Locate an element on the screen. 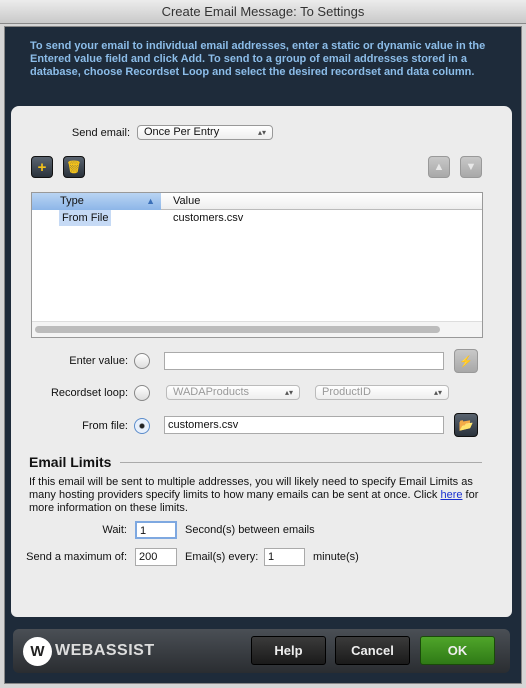 This screenshot has height=688, width=526. every-input: 1 is located at coordinates (284, 557).